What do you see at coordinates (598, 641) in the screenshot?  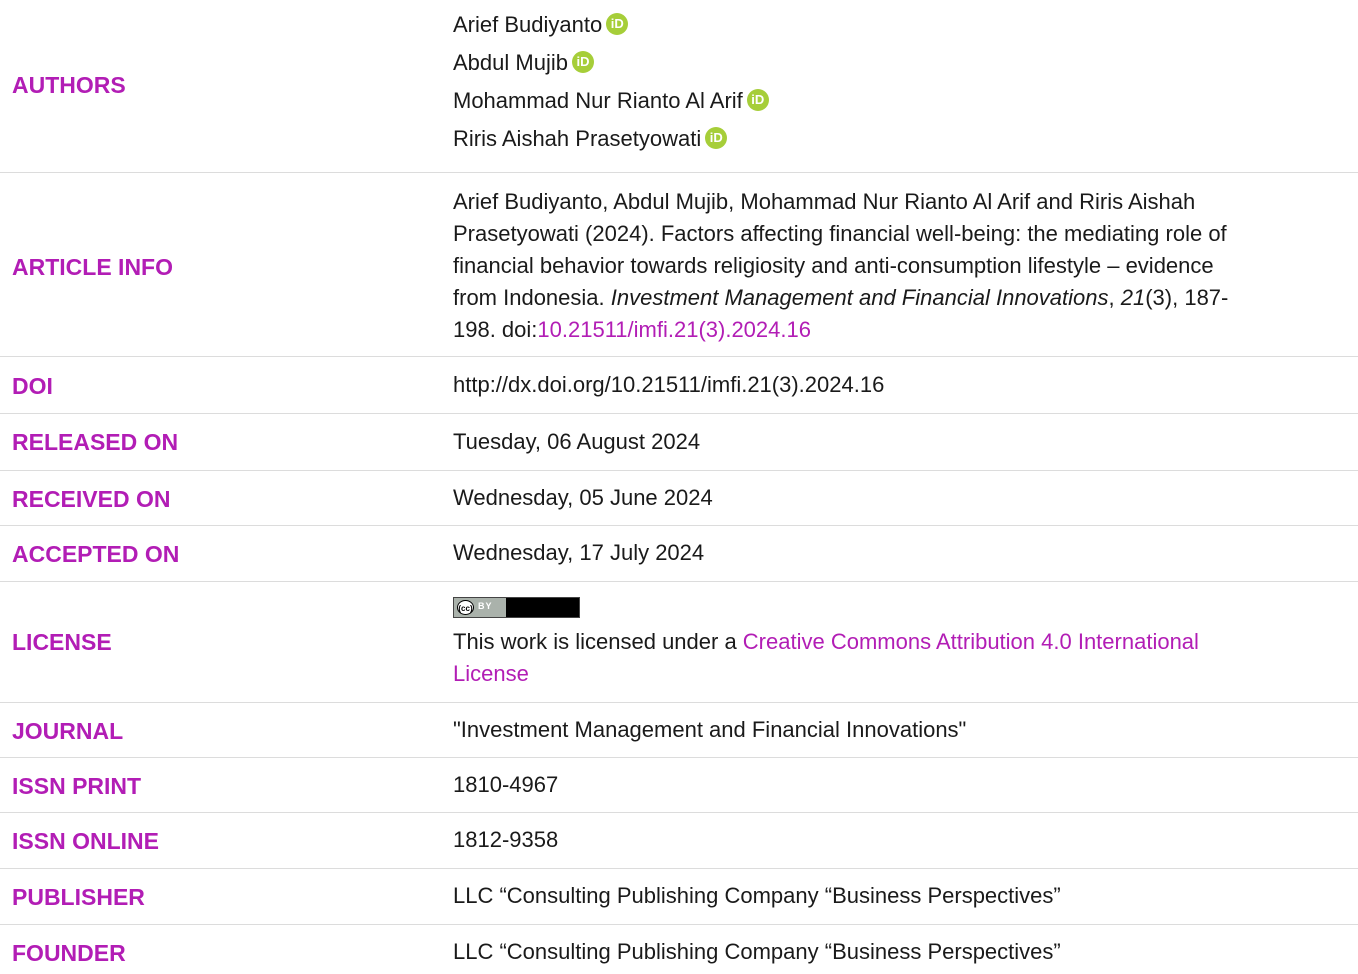 I see `license-prefix: This work is licensed under a` at bounding box center [598, 641].